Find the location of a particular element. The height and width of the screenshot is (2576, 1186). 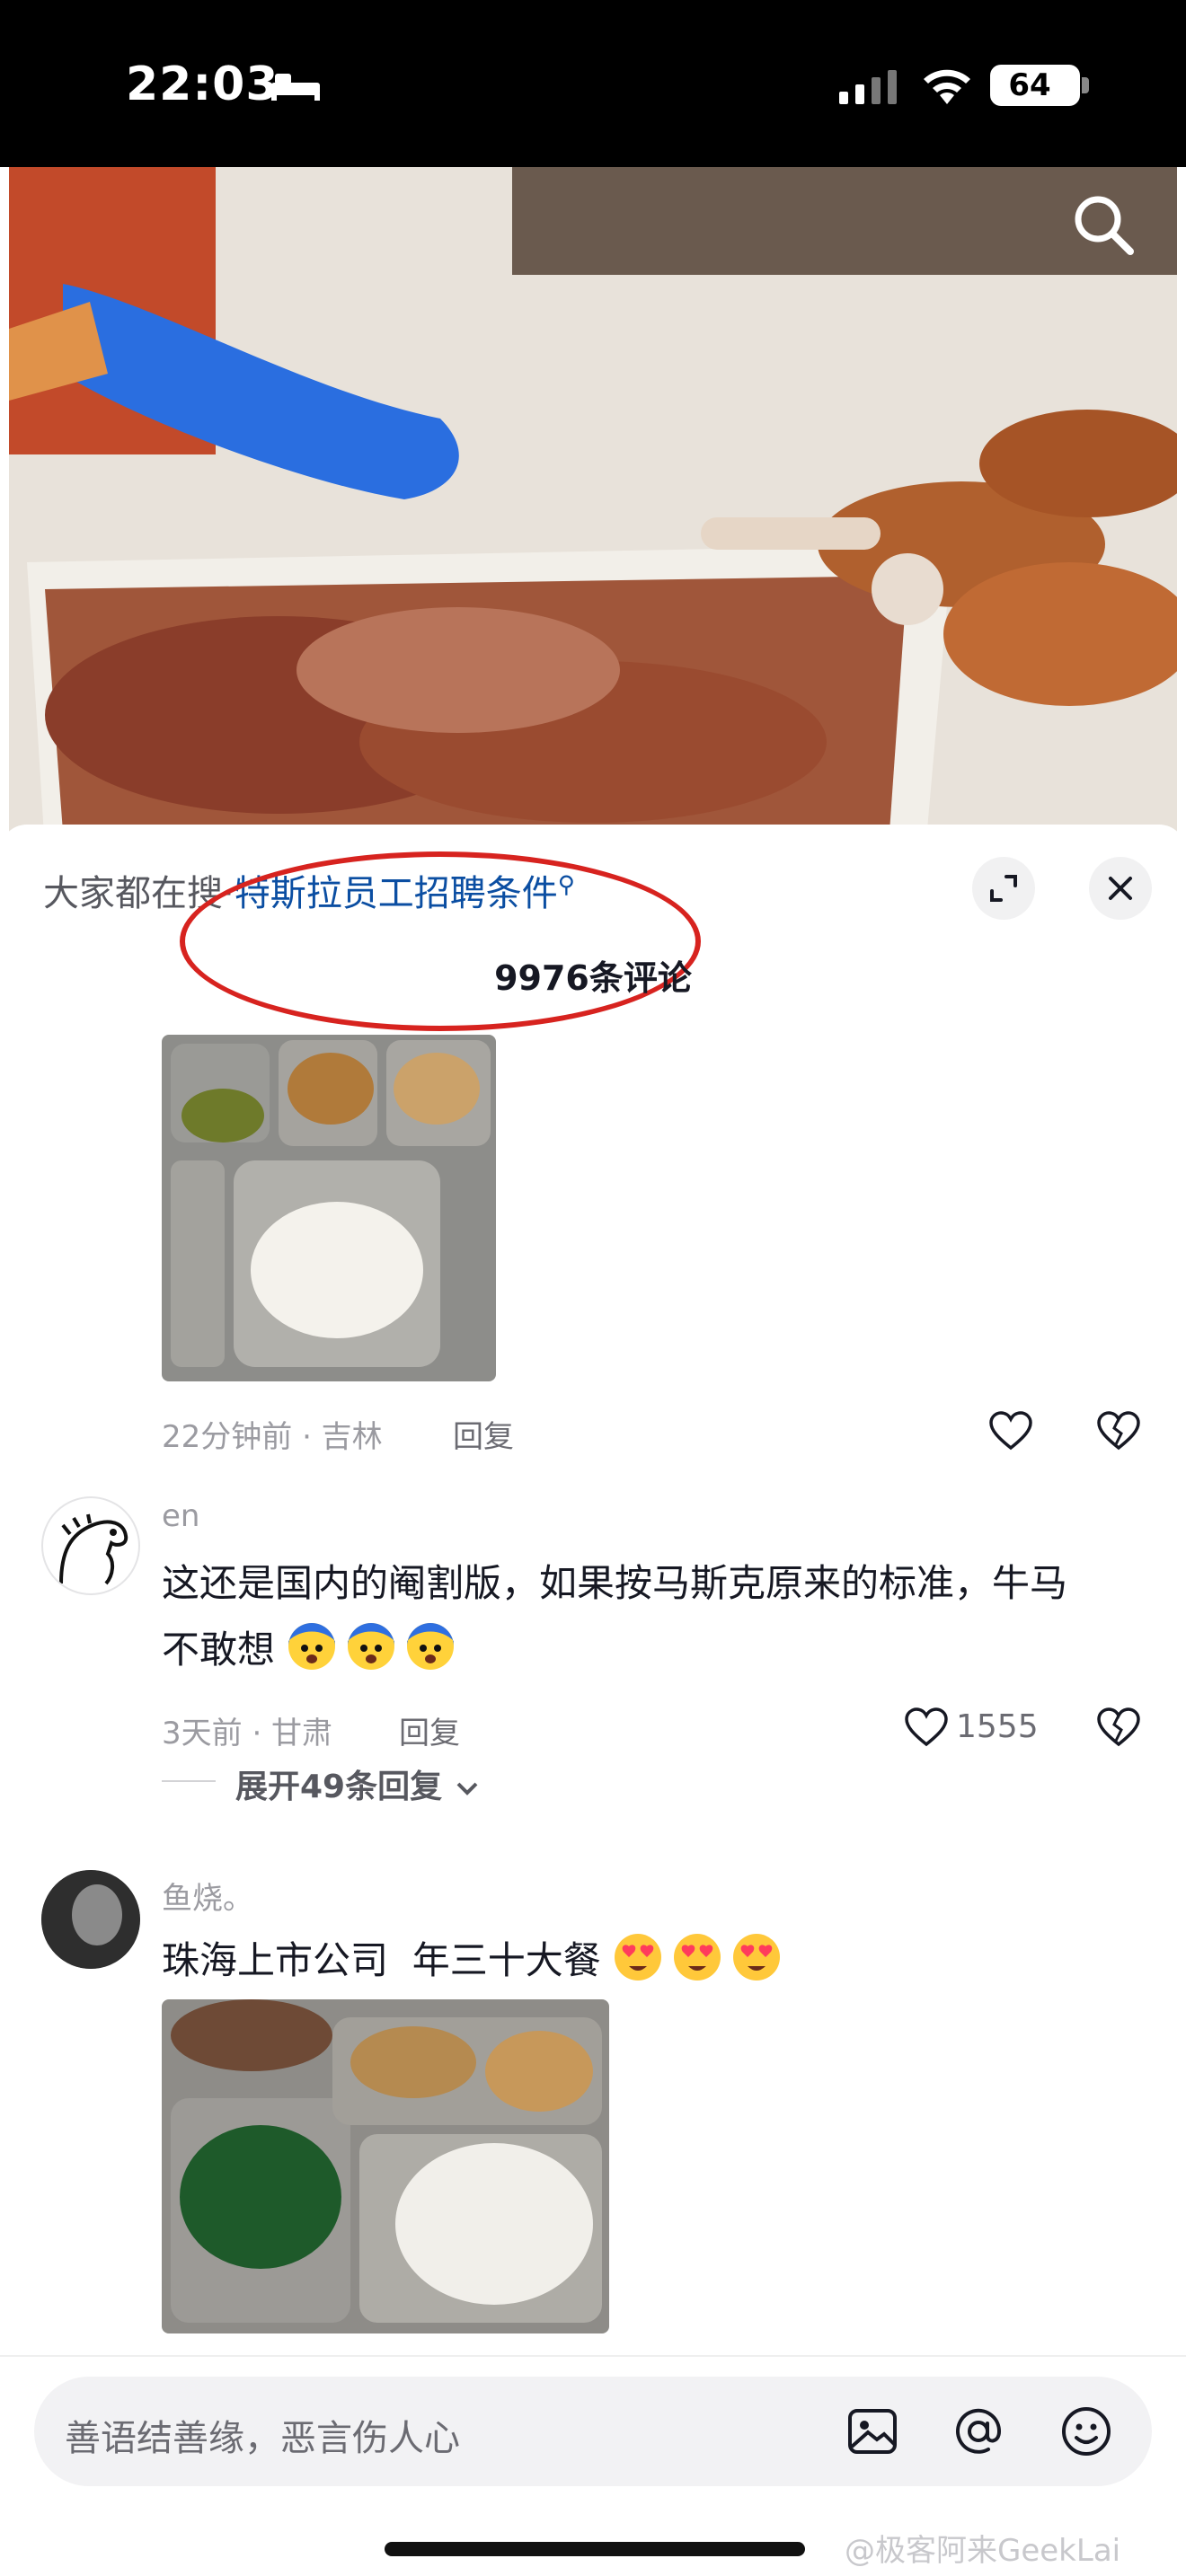

dark-avatar-icon is located at coordinates (90, 1919).